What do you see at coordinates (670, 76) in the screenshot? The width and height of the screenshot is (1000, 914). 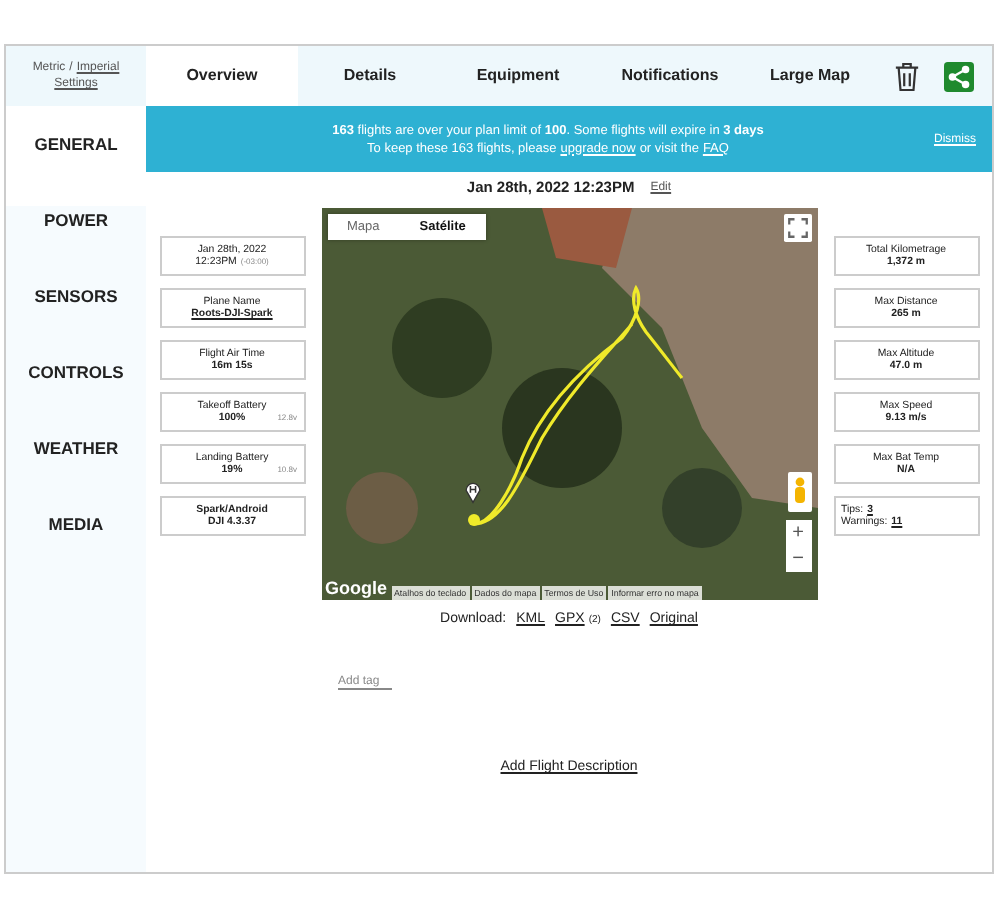 I see `tab: Notifications` at bounding box center [670, 76].